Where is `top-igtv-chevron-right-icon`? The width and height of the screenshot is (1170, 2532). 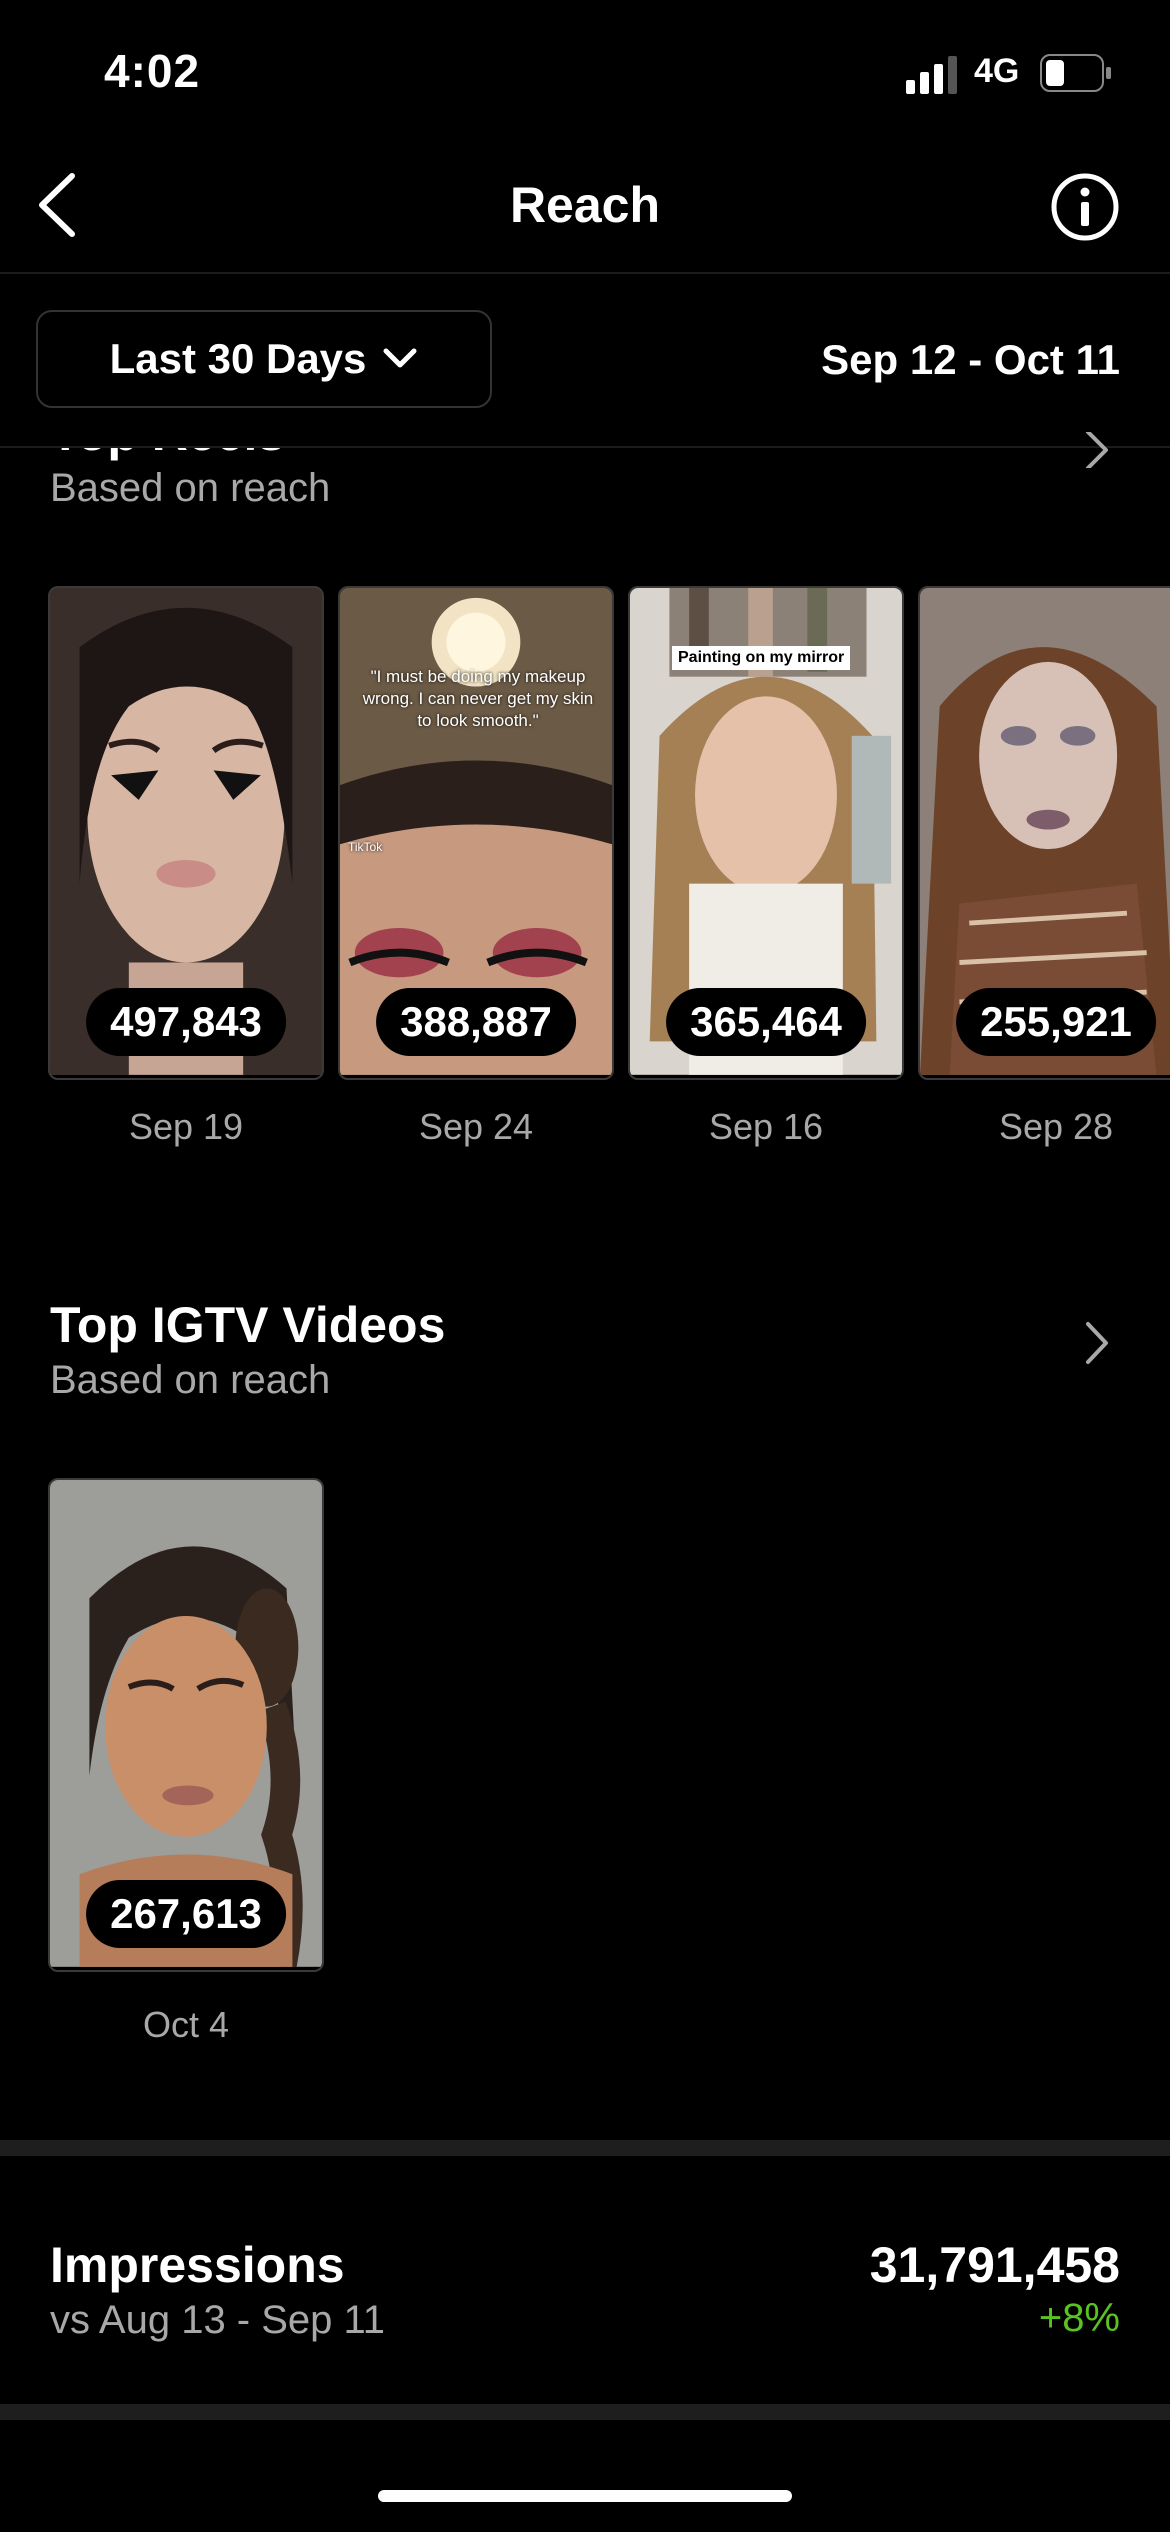 top-igtv-chevron-right-icon is located at coordinates (1097, 1343).